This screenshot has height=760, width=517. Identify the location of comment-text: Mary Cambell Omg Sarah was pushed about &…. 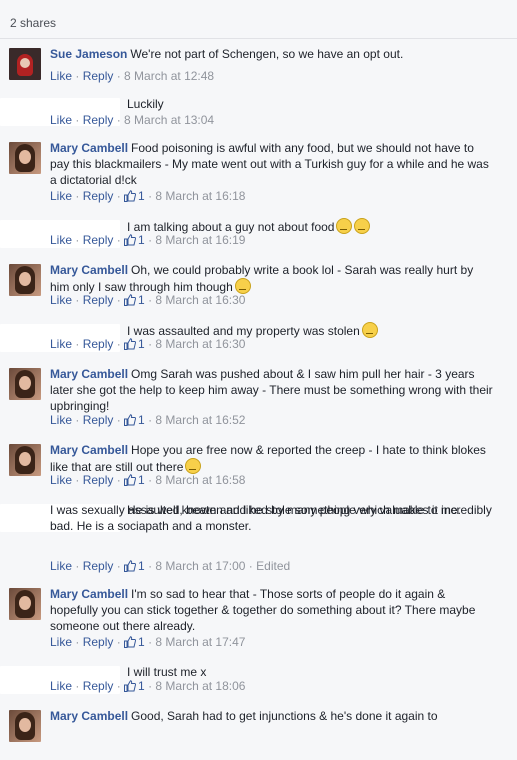
(271, 390).